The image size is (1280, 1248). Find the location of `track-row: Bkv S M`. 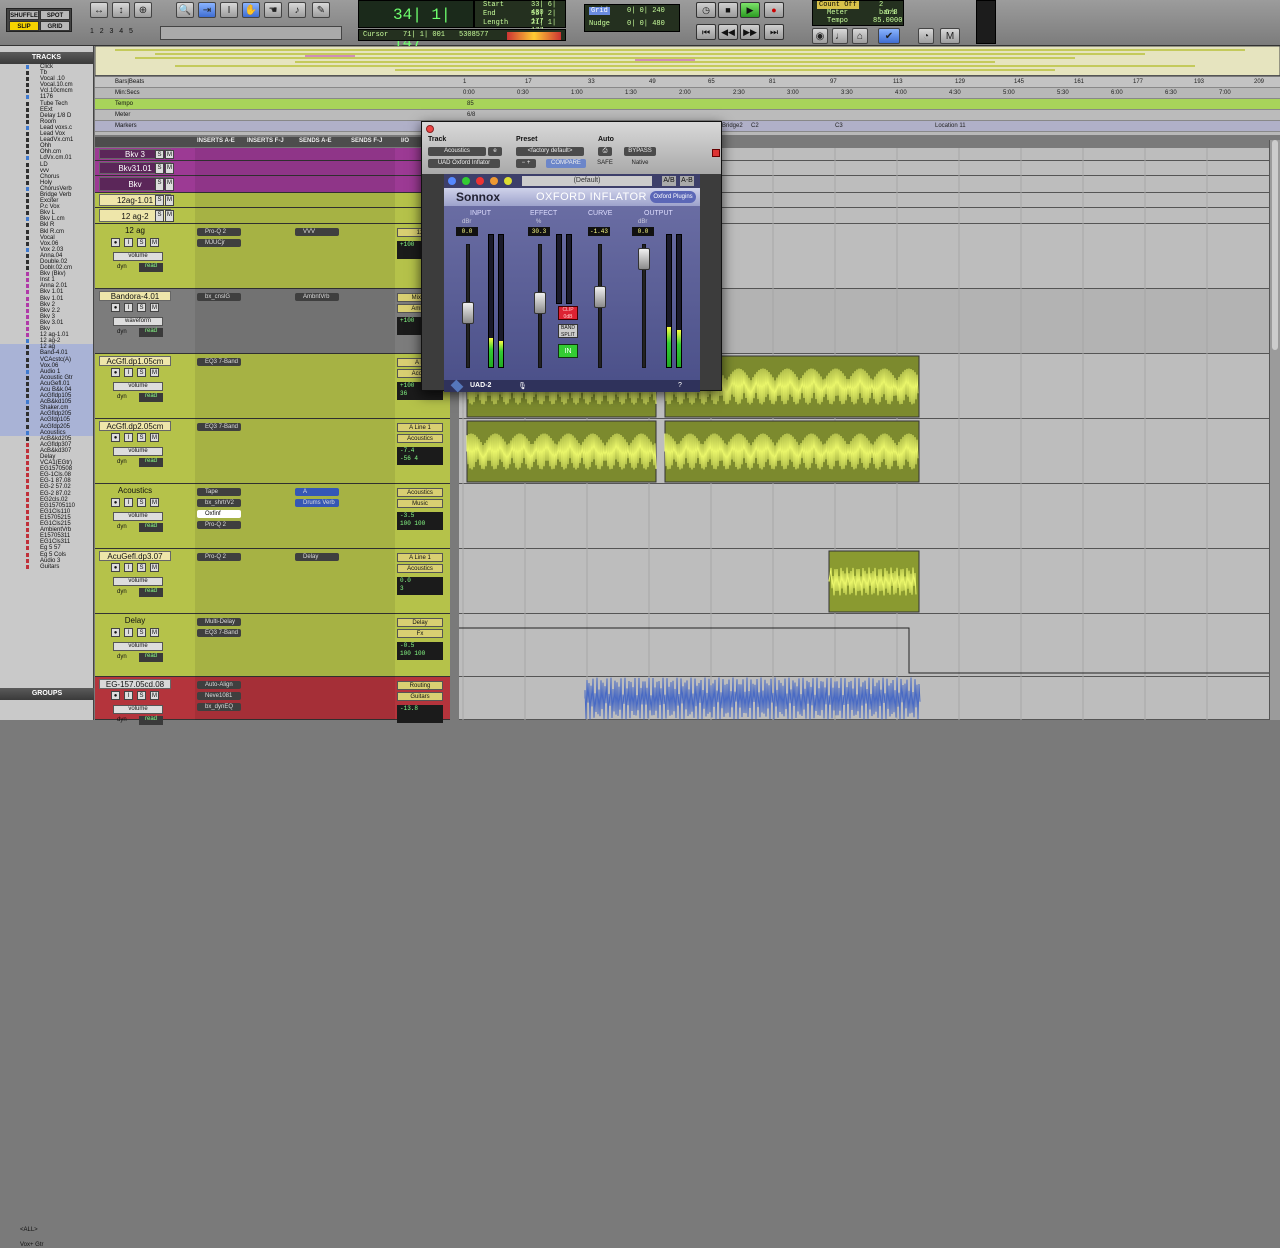

track-row: Bkv S M is located at coordinates (272, 184).